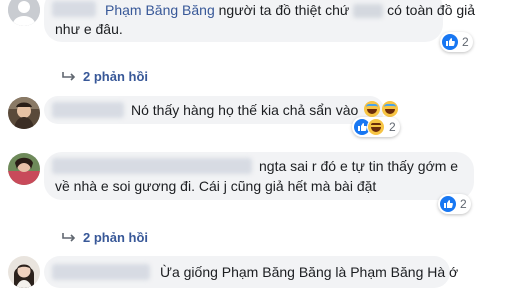 Image resolution: width=509 pixels, height=307 pixels. What do you see at coordinates (89, 29) in the screenshot?
I see `comment-text-line2: như e đâu.` at bounding box center [89, 29].